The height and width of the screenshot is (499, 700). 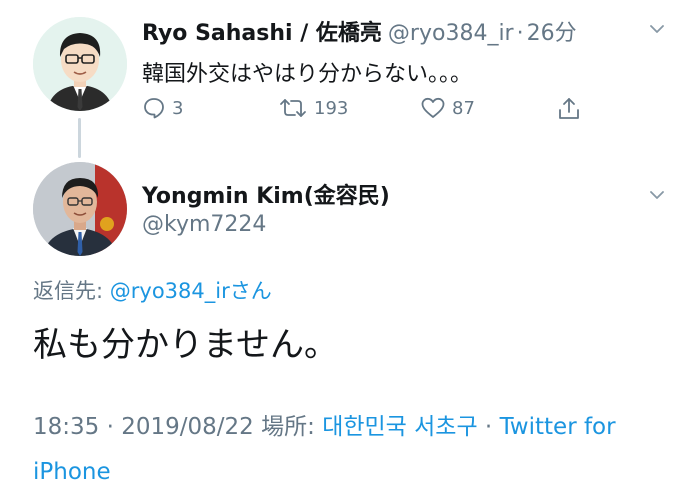 I want to click on parent-author-handle: @ryo384_ir, so click(x=451, y=33).